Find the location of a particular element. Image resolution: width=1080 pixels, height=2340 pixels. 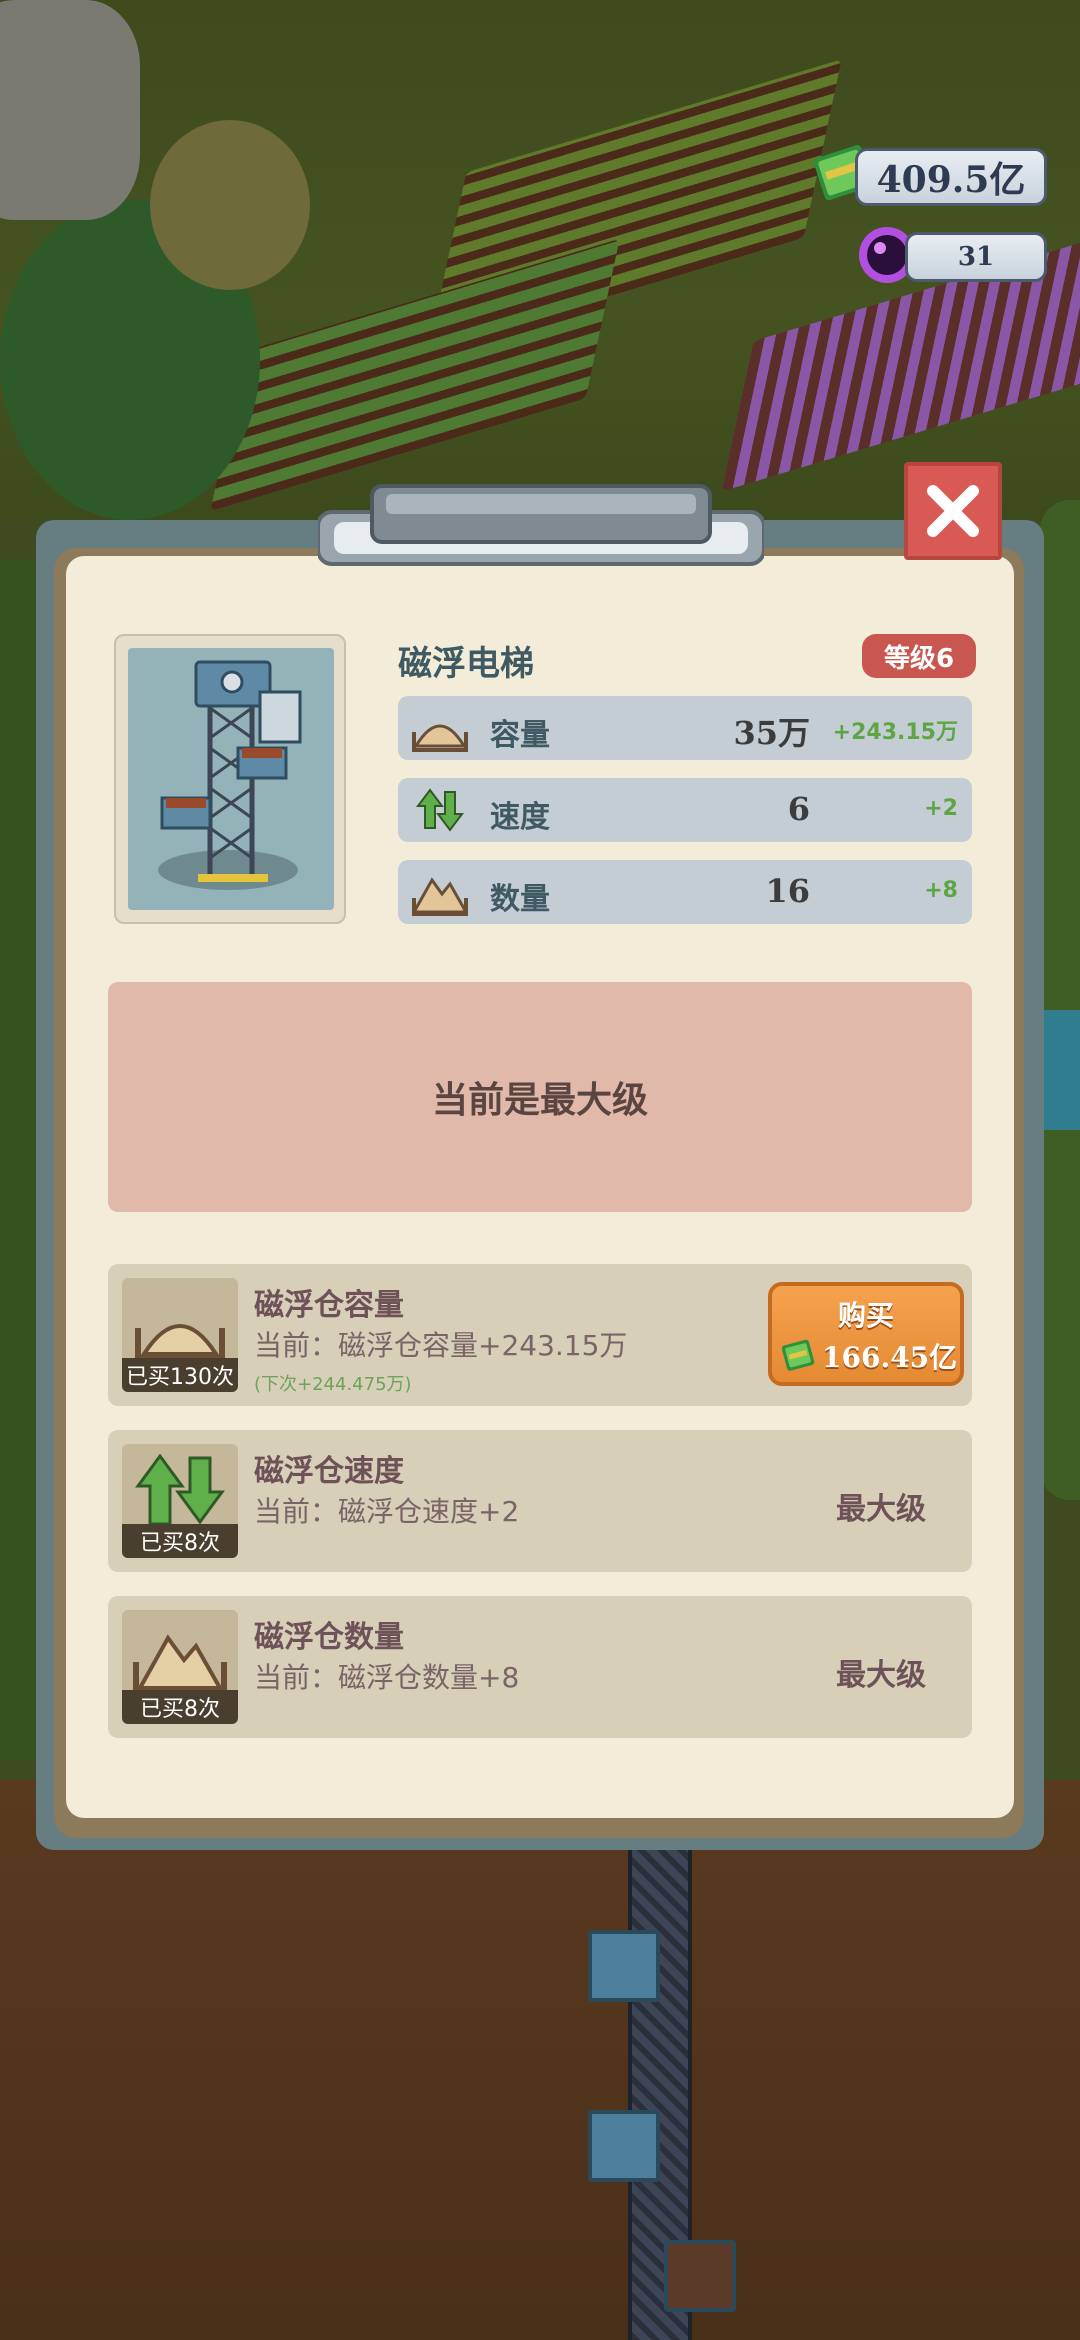

max-level-banner: 当前是最大级 is located at coordinates (540, 1097).